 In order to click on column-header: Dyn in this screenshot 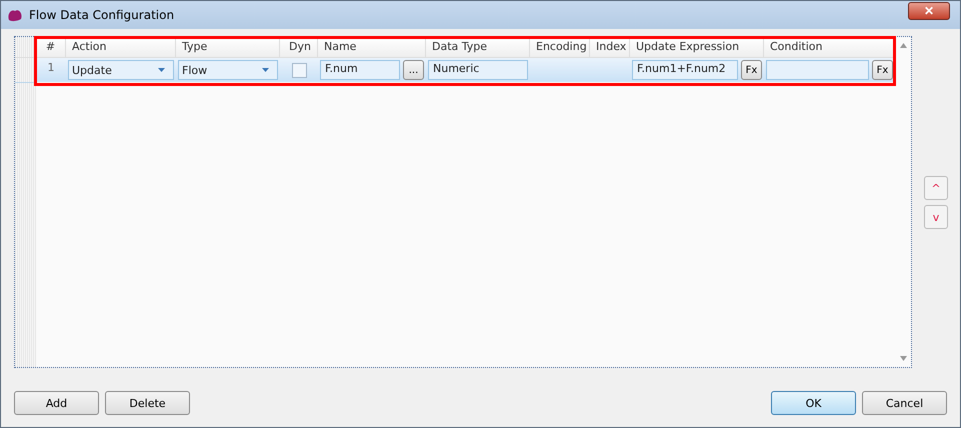, I will do `click(299, 47)`.